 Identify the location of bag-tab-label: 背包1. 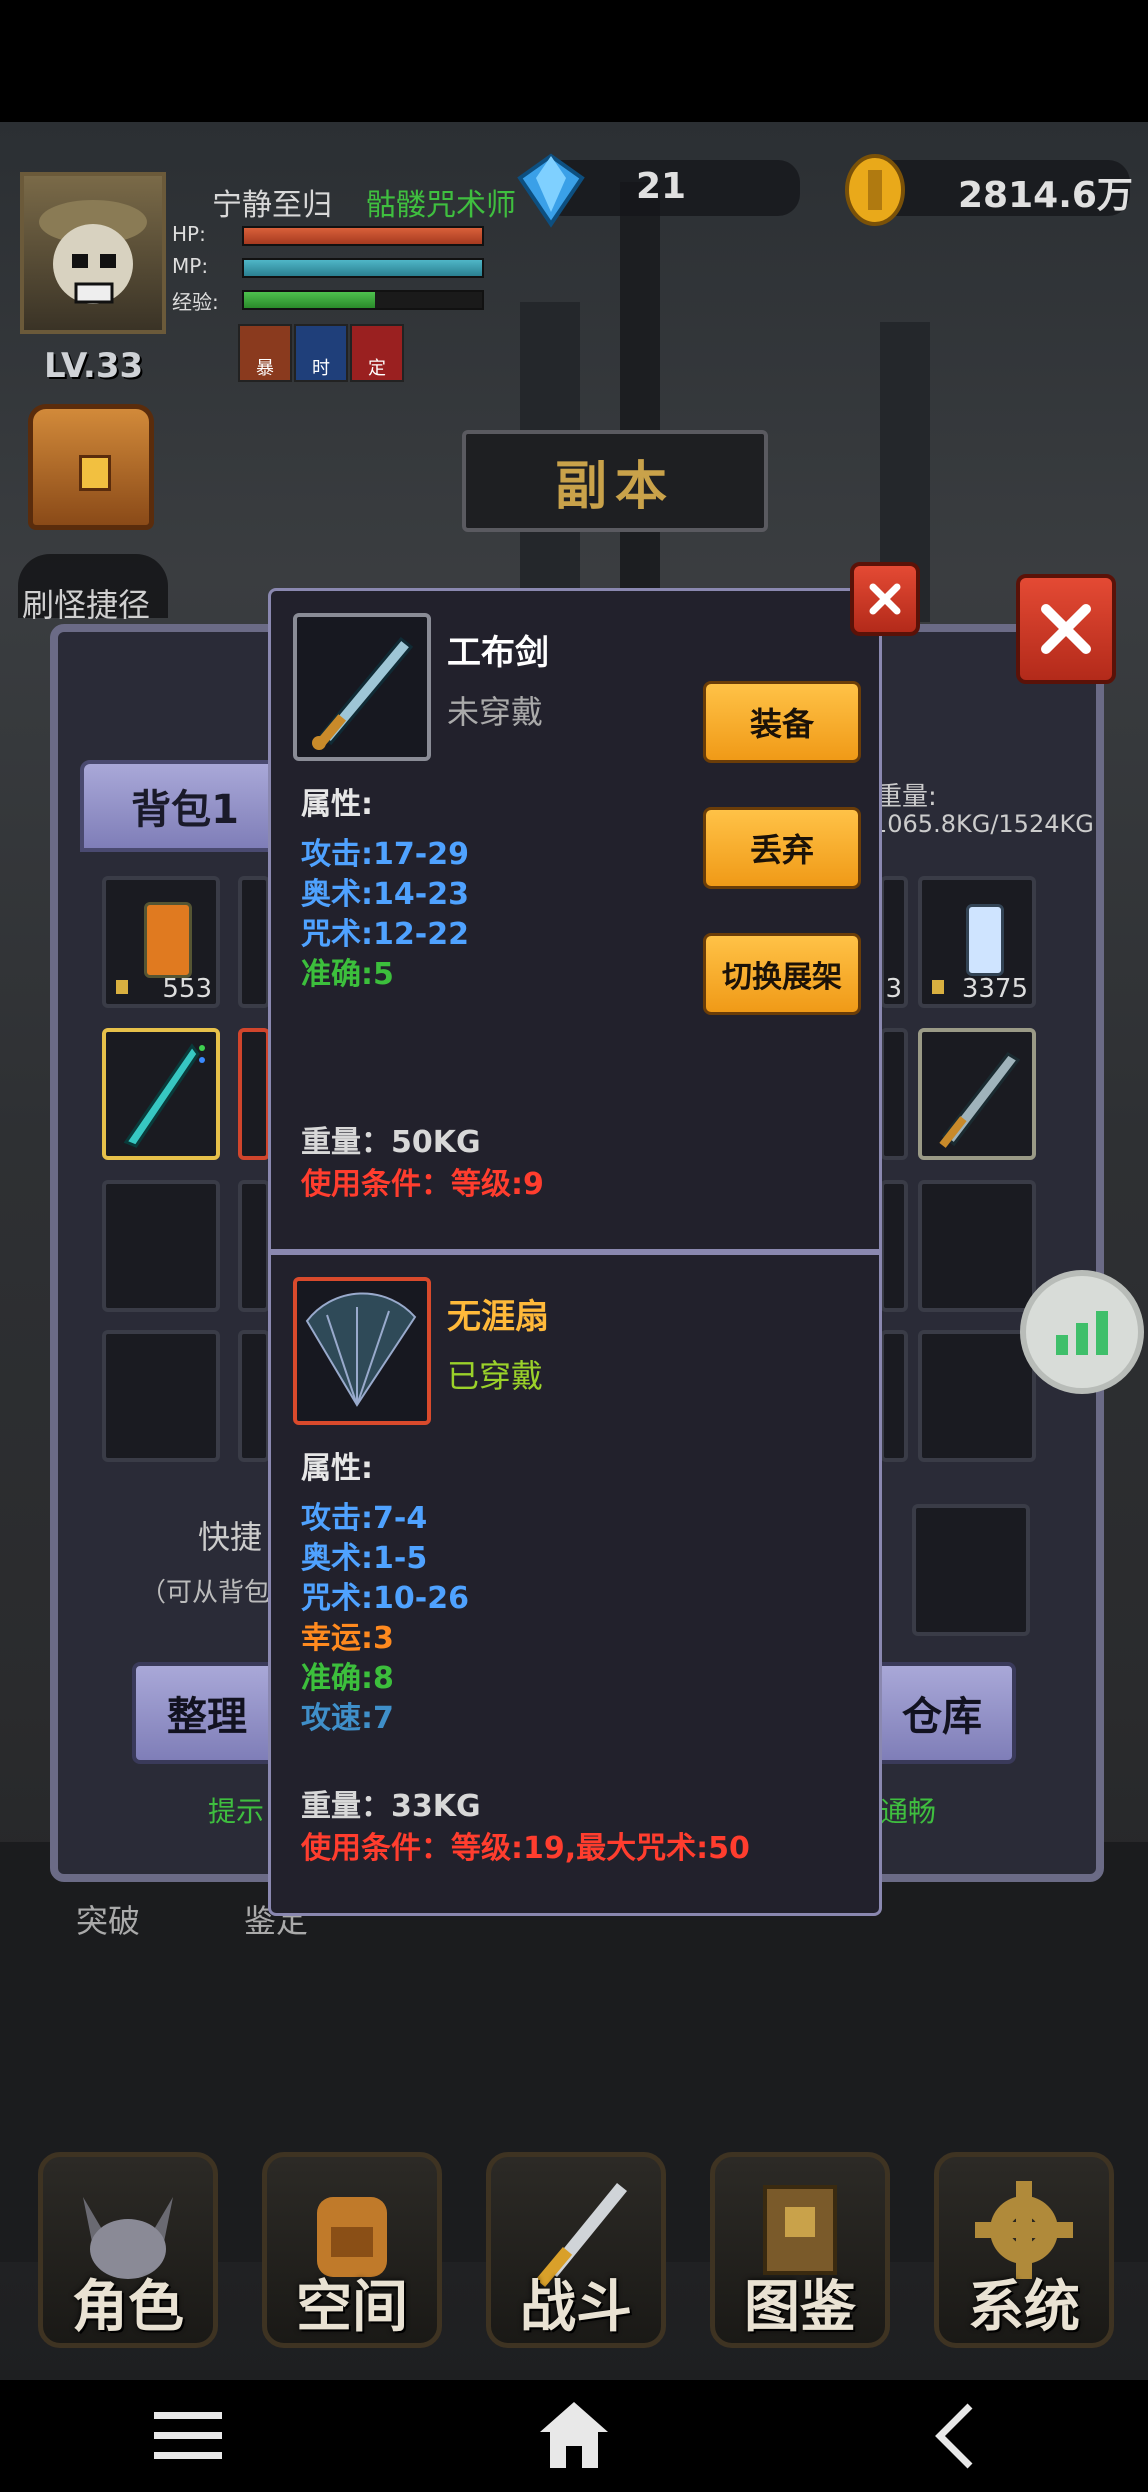
(185, 810).